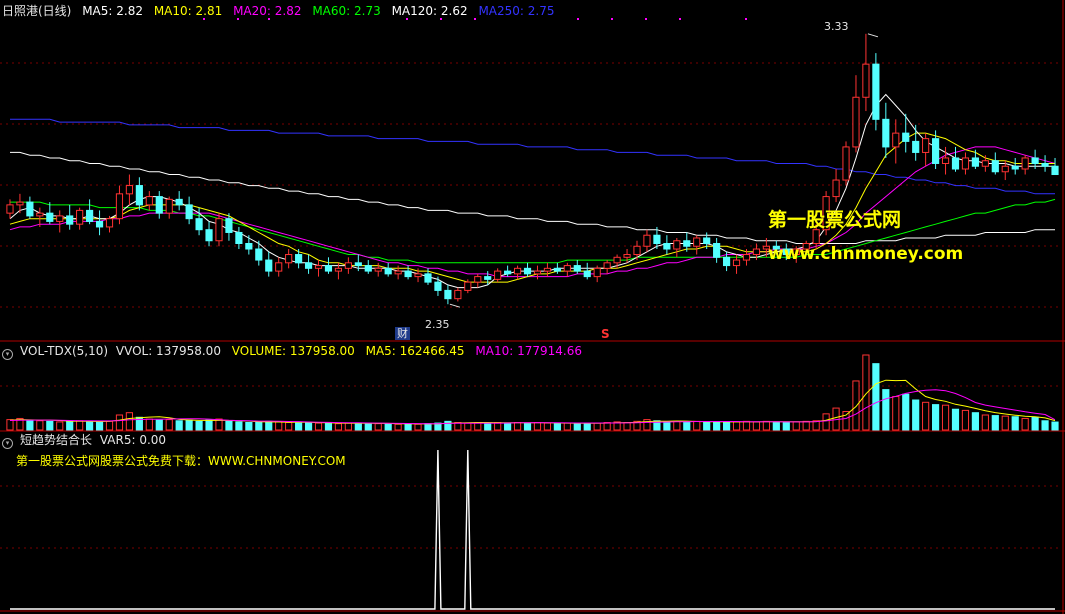 The height and width of the screenshot is (614, 1065). I want to click on ind-toggle-icon: ▾, so click(7, 443).